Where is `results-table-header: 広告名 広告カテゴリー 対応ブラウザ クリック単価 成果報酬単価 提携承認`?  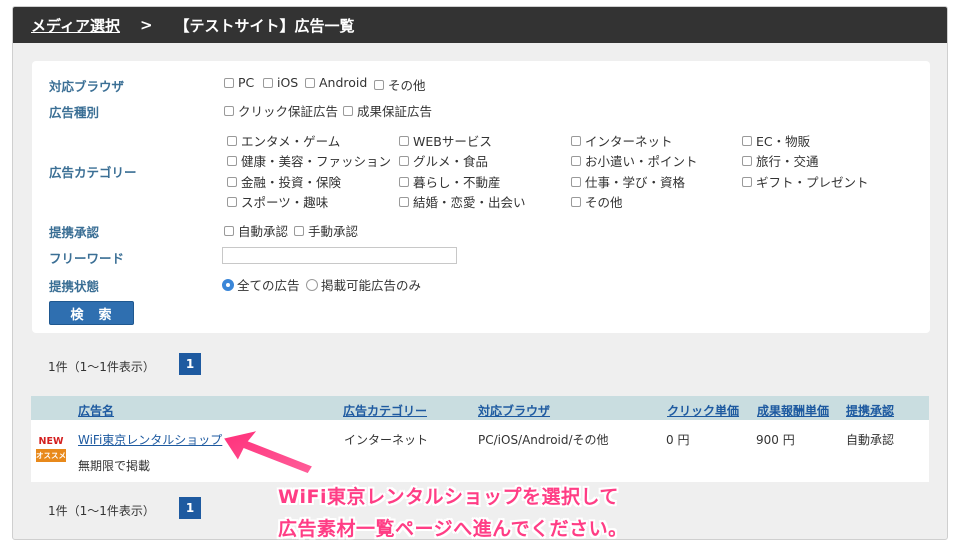 results-table-header: 広告名 広告カテゴリー 対応ブラウザ クリック単価 成果報酬単価 提携承認 is located at coordinates (480, 408).